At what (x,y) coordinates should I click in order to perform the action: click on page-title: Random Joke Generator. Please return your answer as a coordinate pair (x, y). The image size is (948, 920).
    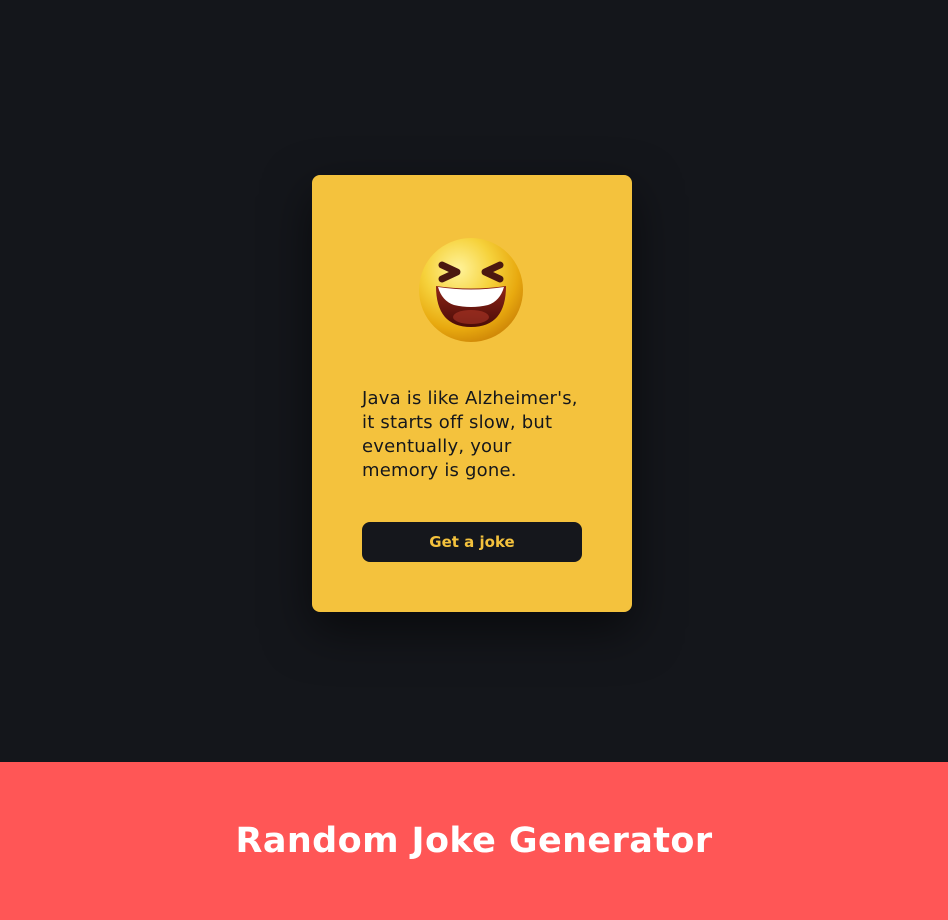
    Looking at the image, I should click on (474, 841).